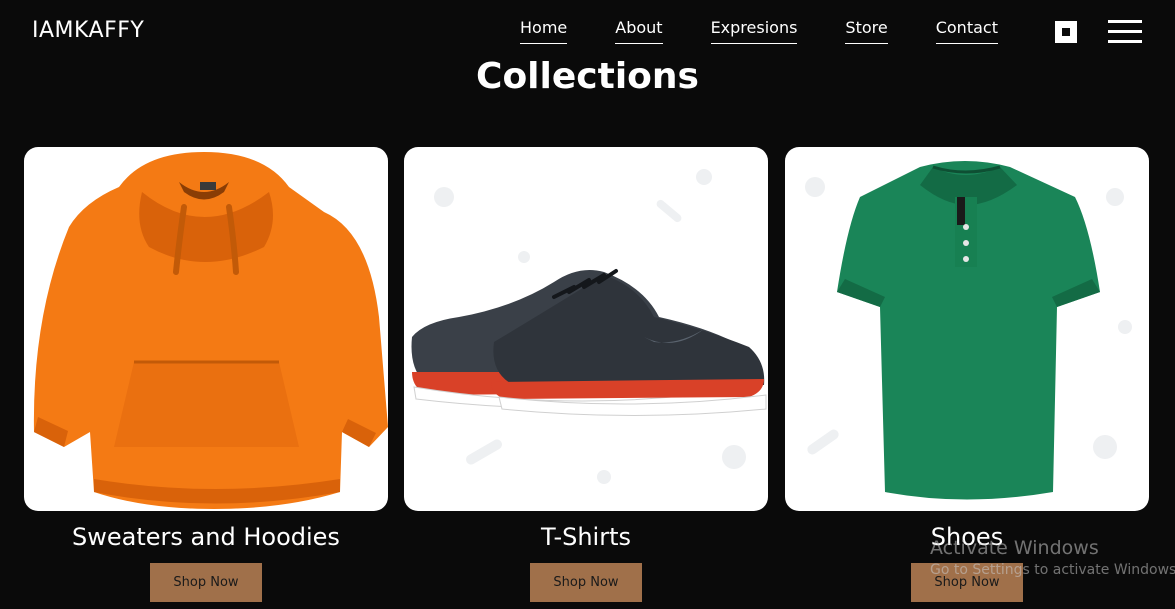 The width and height of the screenshot is (1175, 609). What do you see at coordinates (1066, 32) in the screenshot?
I see `square-icon` at bounding box center [1066, 32].